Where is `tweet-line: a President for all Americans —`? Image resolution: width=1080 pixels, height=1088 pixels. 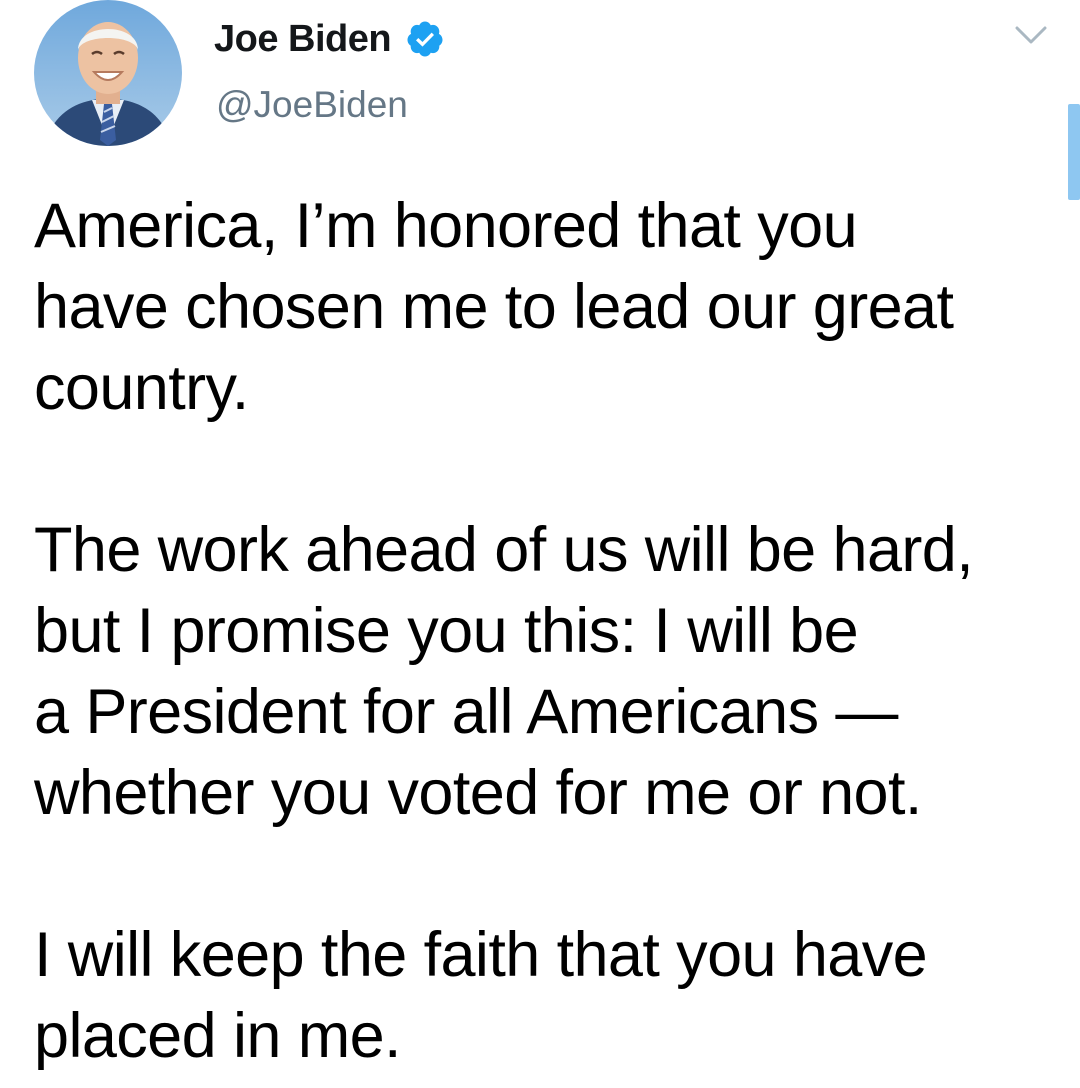 tweet-line: a President for all Americans — is located at coordinates (466, 712).